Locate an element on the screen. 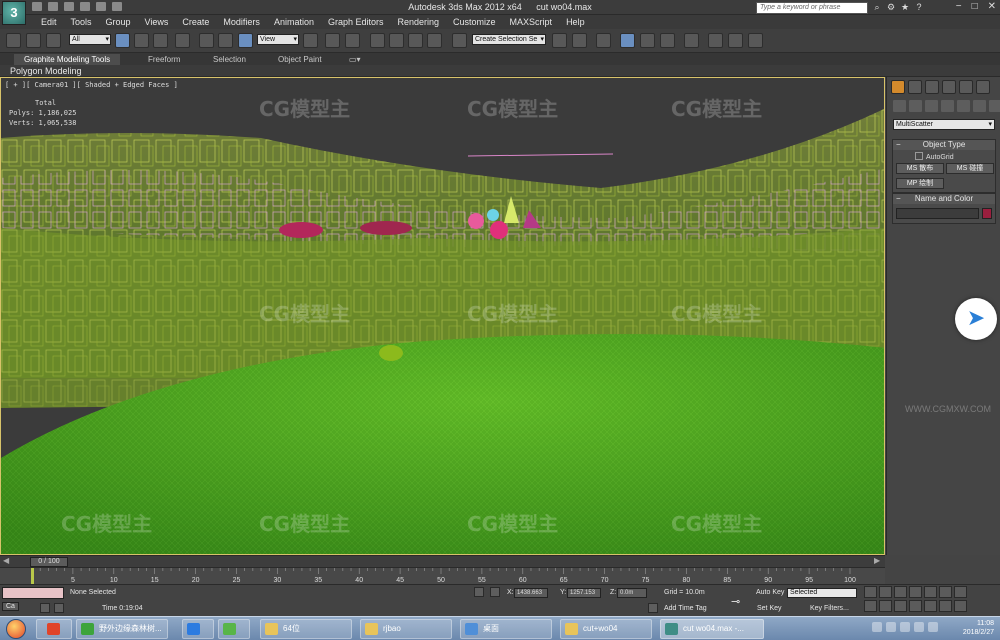 This screenshot has width=1000, height=640. new-file-icon is located at coordinates (37, 6).